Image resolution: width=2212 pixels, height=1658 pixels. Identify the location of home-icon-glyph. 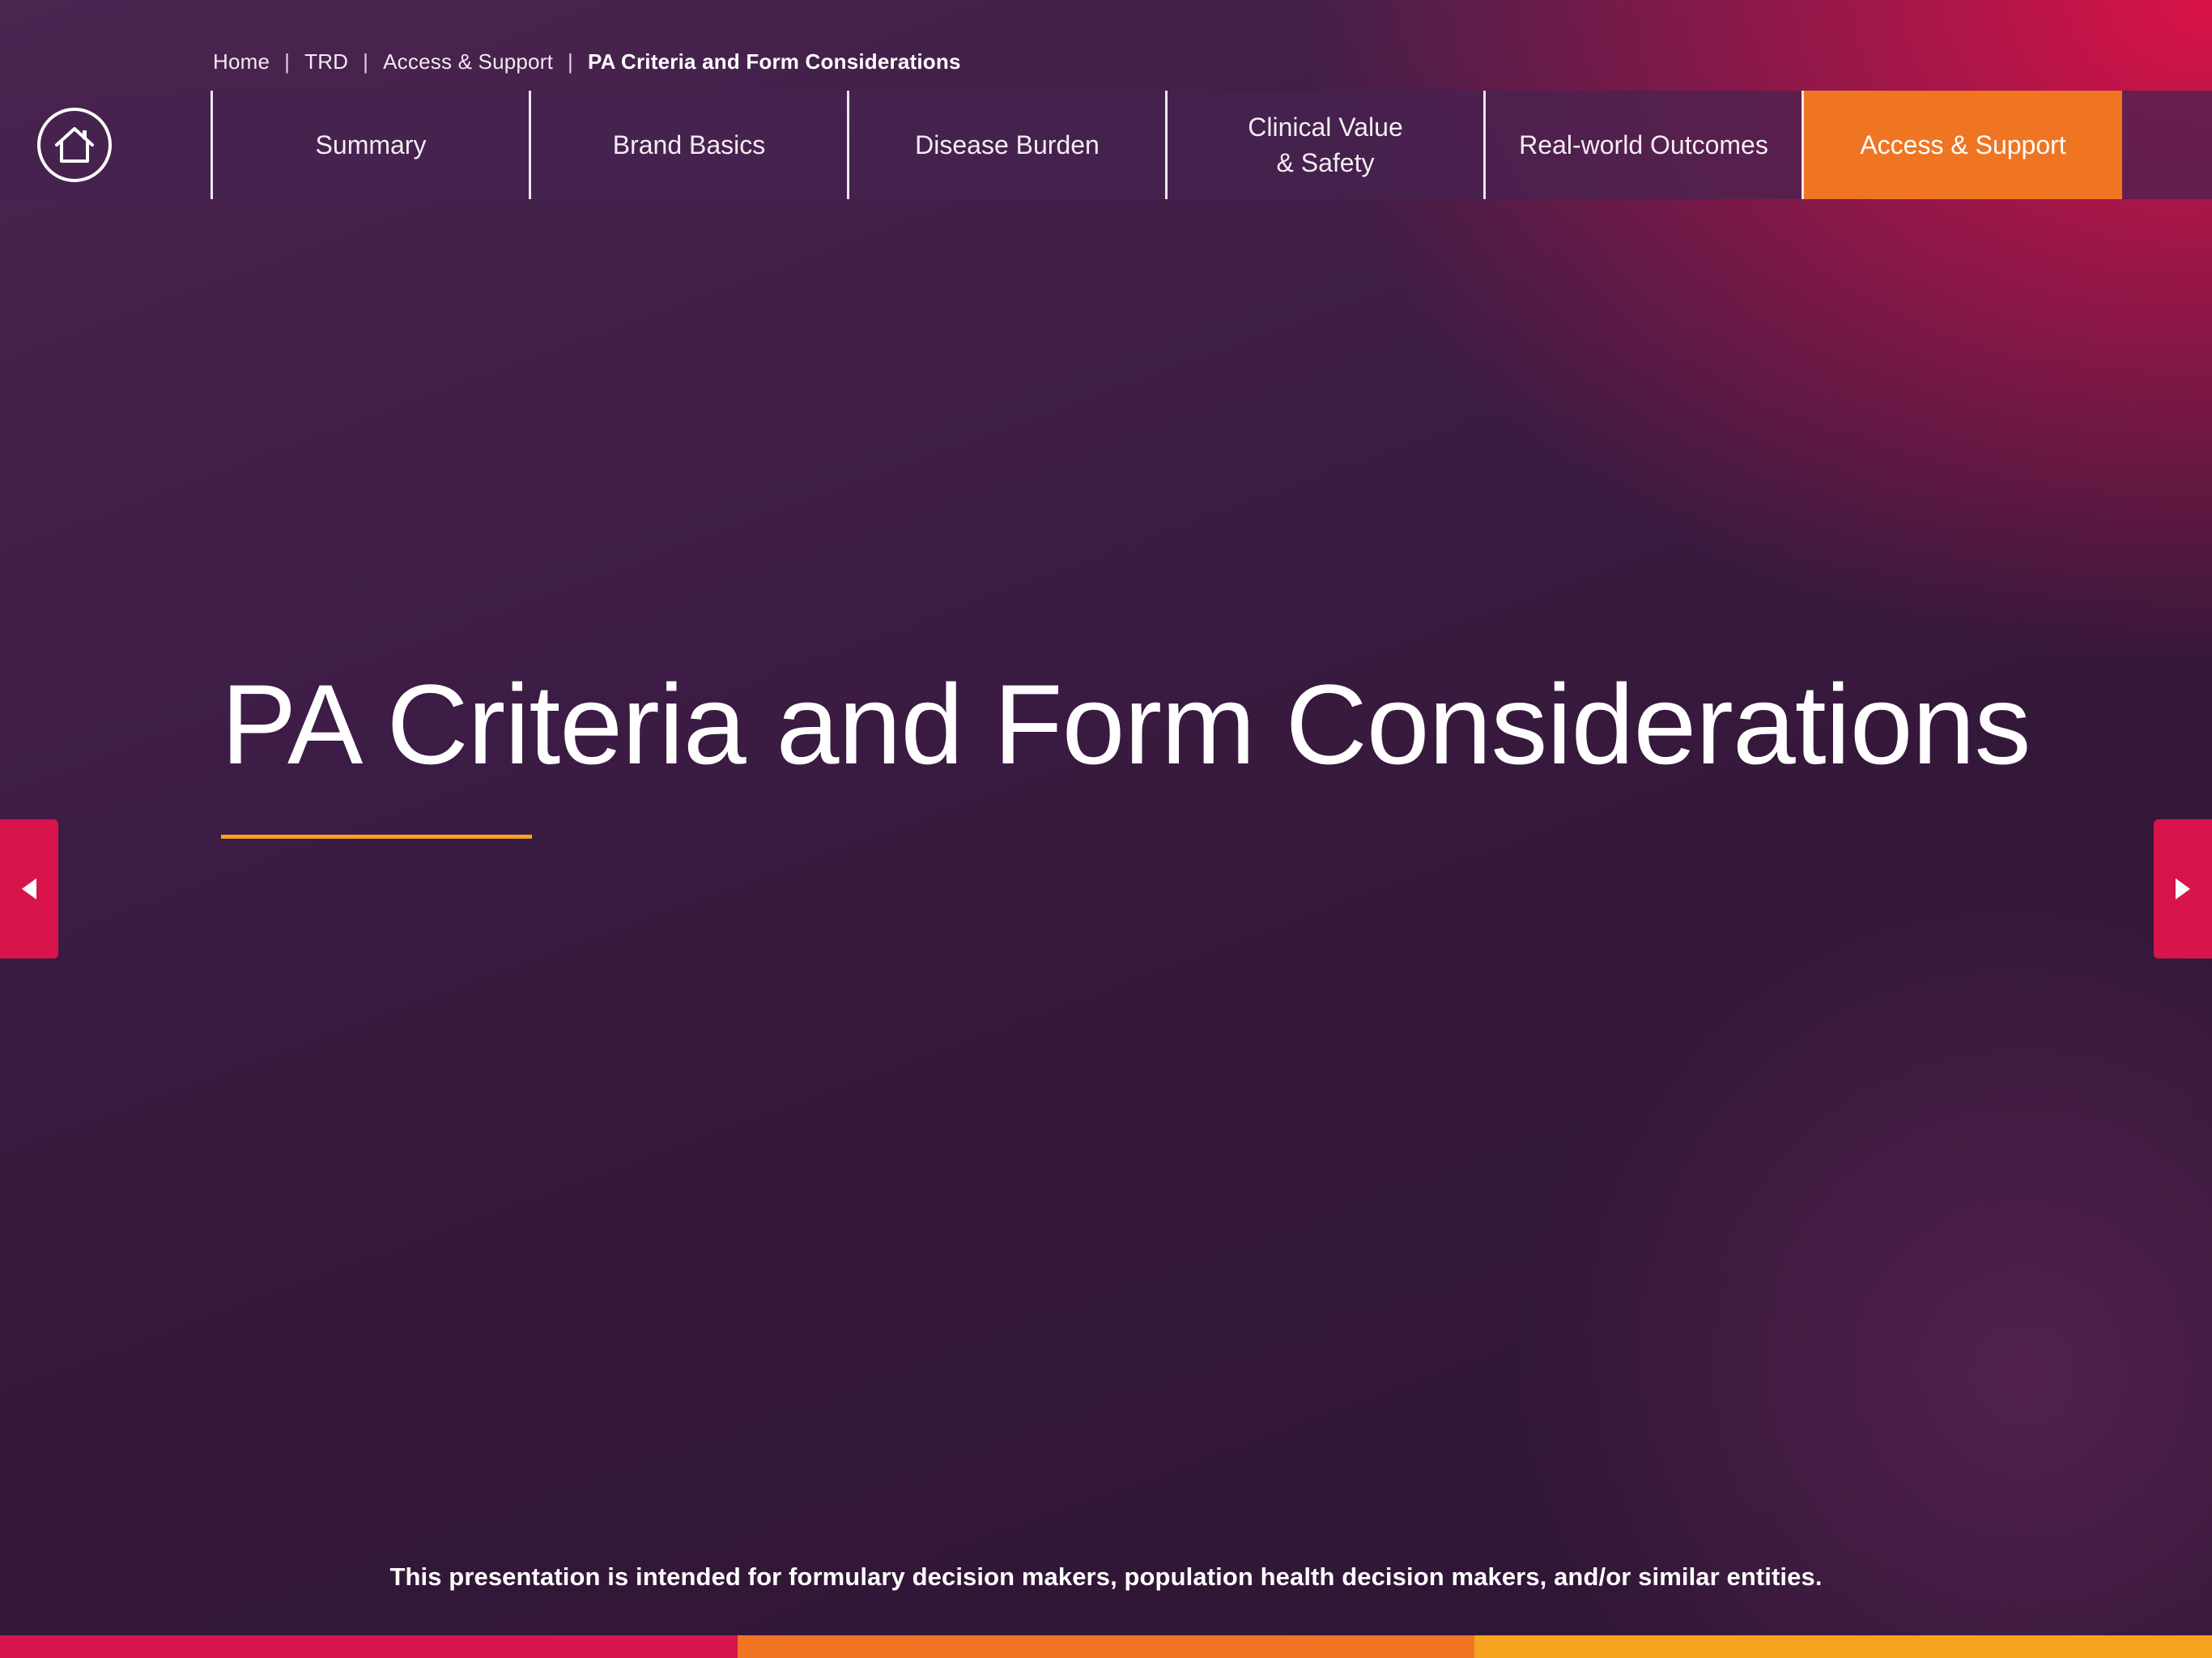
(75, 145).